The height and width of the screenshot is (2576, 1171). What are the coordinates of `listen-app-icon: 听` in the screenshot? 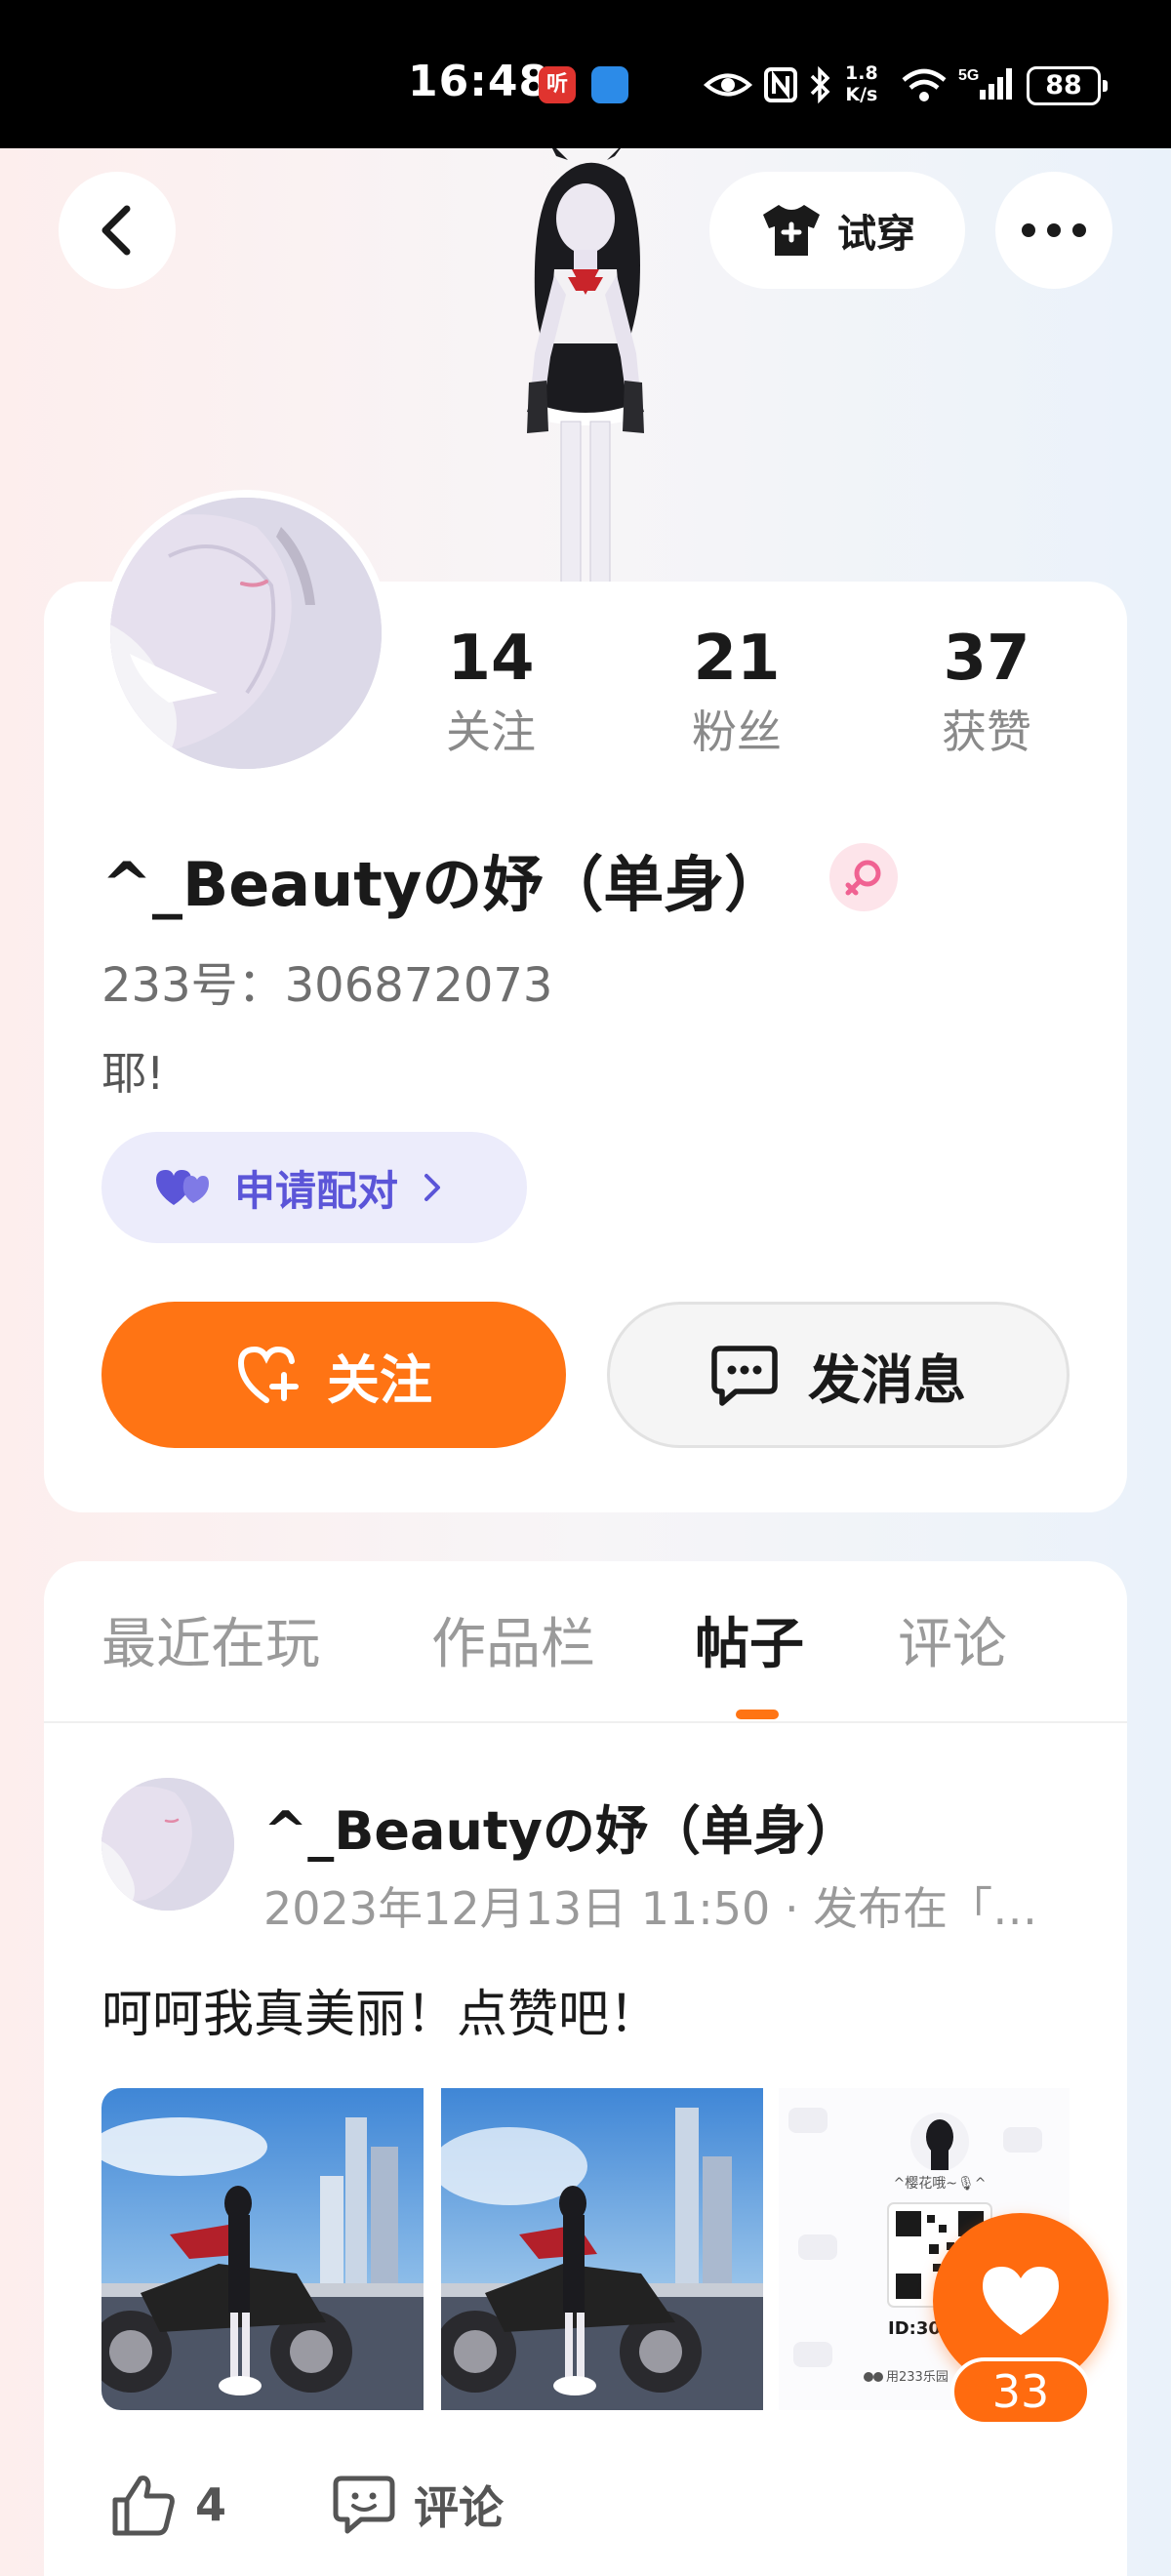 It's located at (557, 84).